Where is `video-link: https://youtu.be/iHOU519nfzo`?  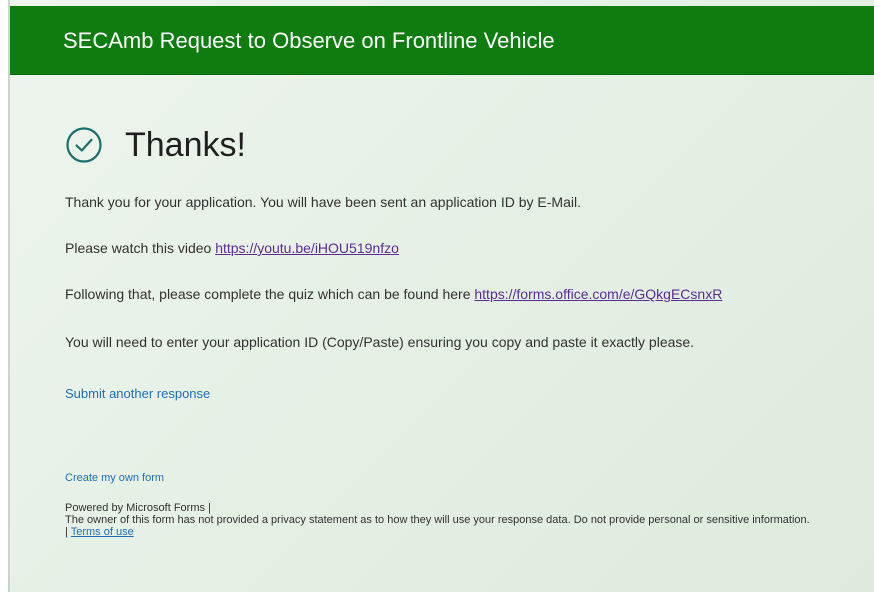 video-link: https://youtu.be/iHOU519nfzo is located at coordinates (307, 248).